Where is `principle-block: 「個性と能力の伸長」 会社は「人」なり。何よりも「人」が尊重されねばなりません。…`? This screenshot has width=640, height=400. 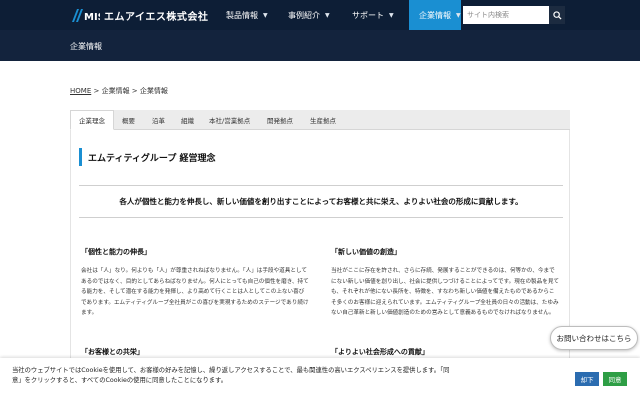 principle-block: 「個性と能力の伸長」 会社は「人」なり。何よりも「人」が尊重されねばなりません。… is located at coordinates (195, 283).